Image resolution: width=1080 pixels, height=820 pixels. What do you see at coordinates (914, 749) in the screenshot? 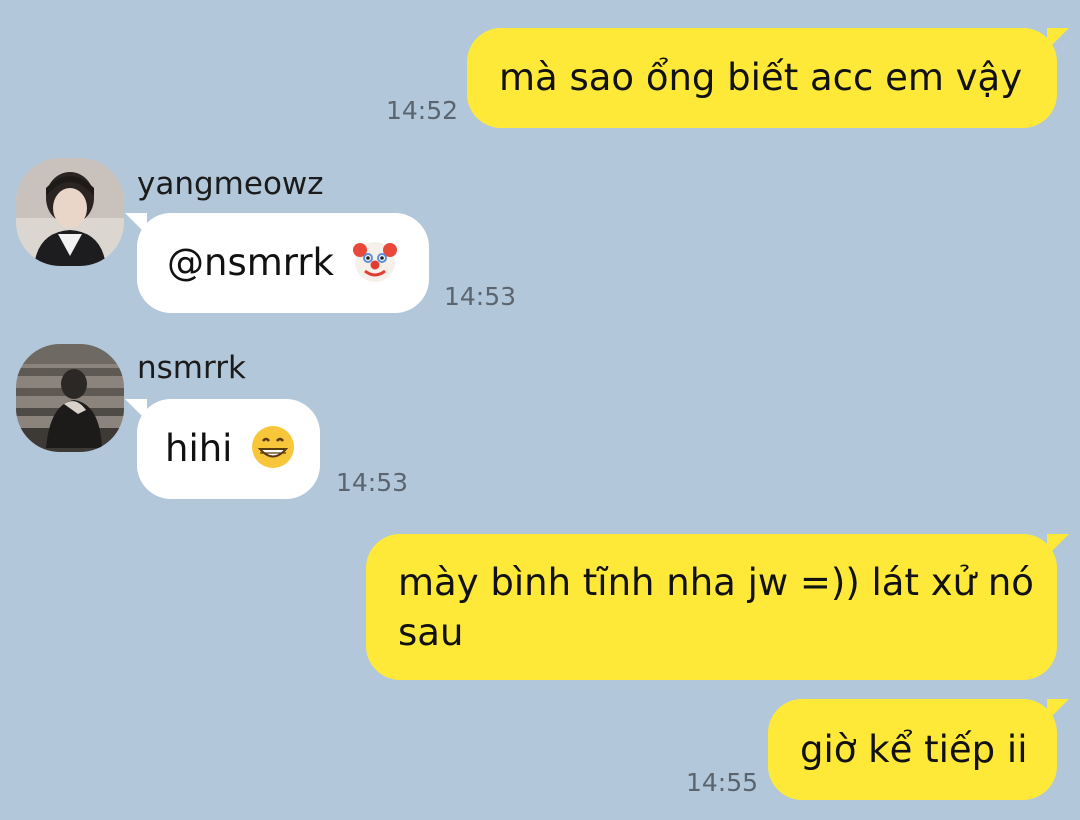
I see `message-text: giờ kể tiếp ii` at bounding box center [914, 749].